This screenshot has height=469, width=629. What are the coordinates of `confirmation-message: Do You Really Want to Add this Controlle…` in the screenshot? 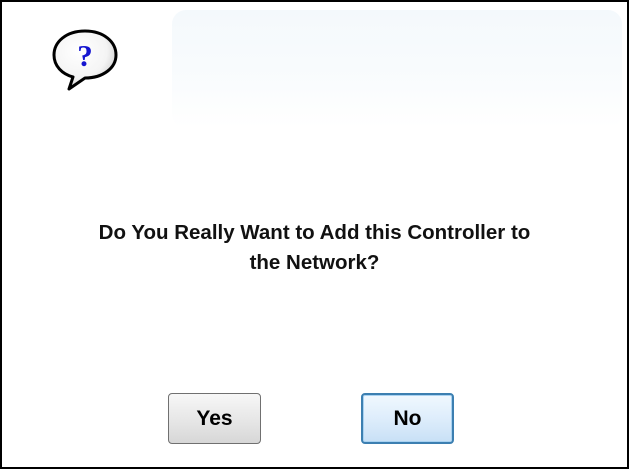 It's located at (314, 248).